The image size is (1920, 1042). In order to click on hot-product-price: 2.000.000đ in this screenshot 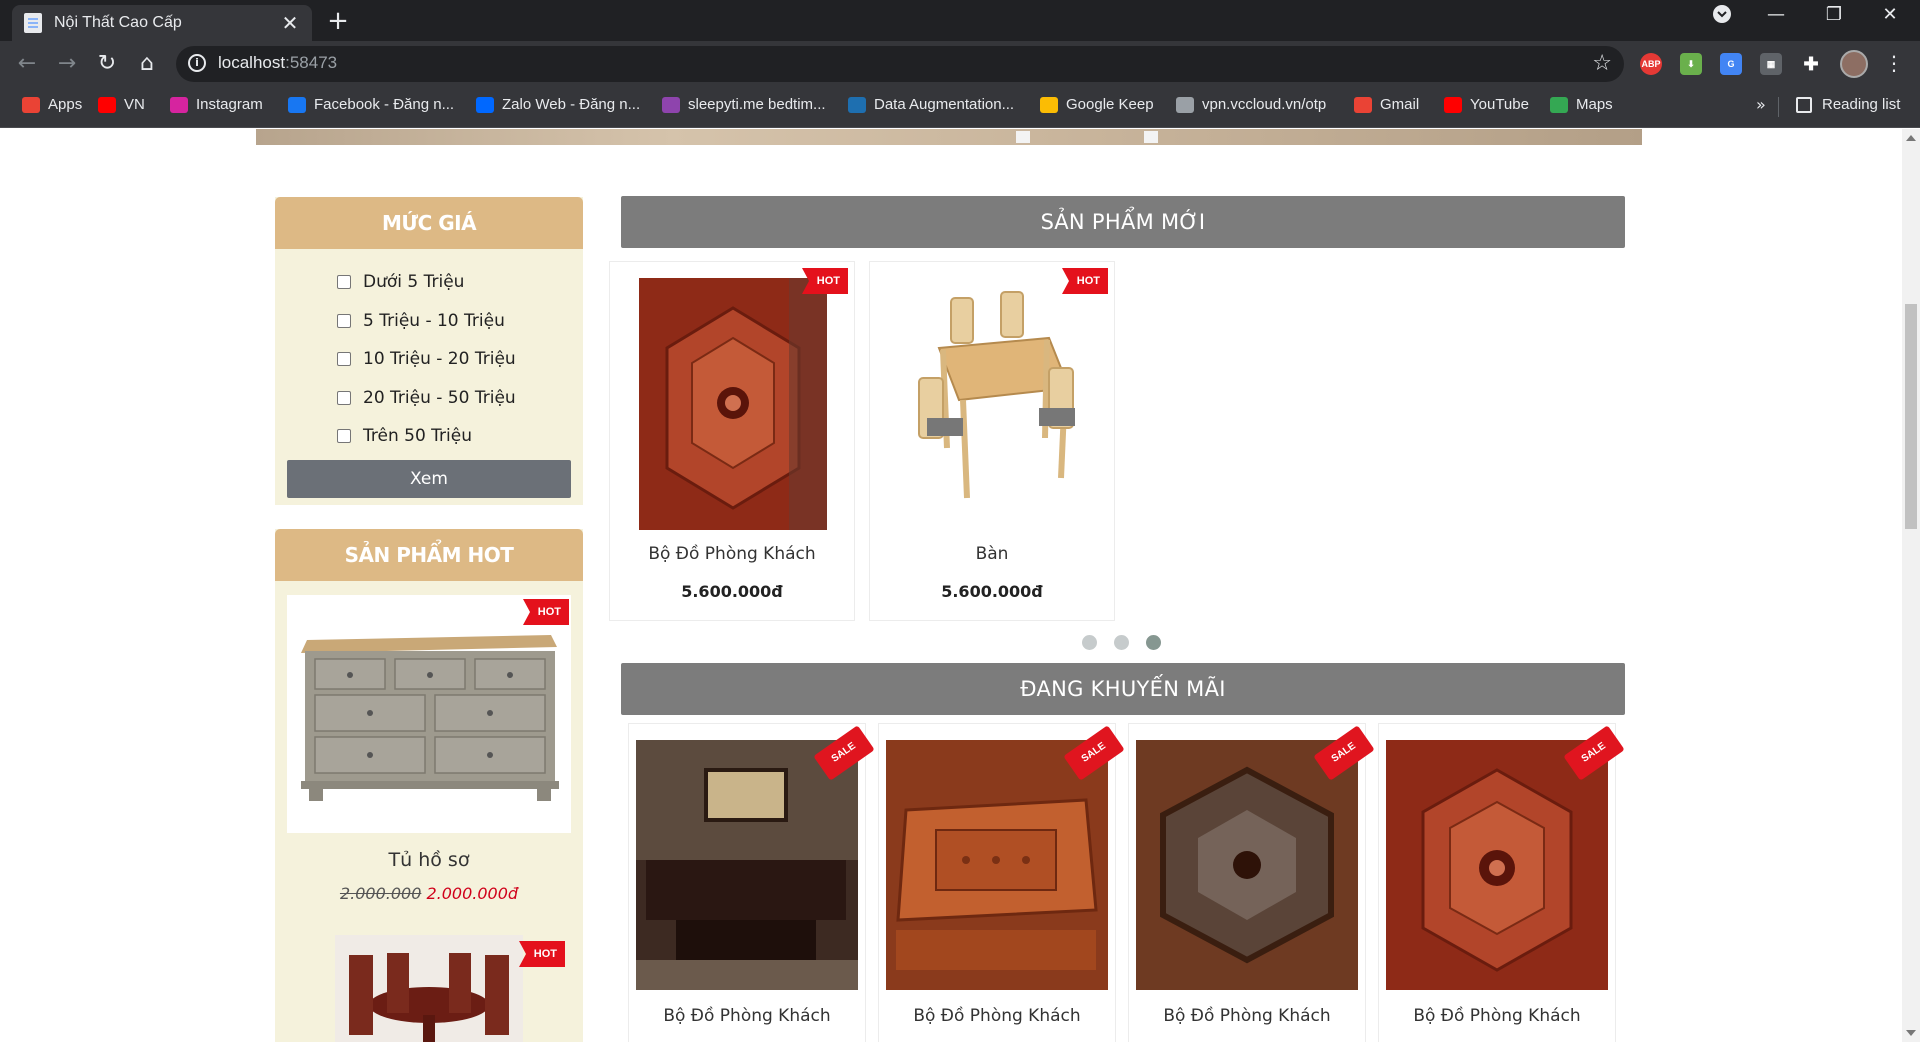, I will do `click(472, 893)`.